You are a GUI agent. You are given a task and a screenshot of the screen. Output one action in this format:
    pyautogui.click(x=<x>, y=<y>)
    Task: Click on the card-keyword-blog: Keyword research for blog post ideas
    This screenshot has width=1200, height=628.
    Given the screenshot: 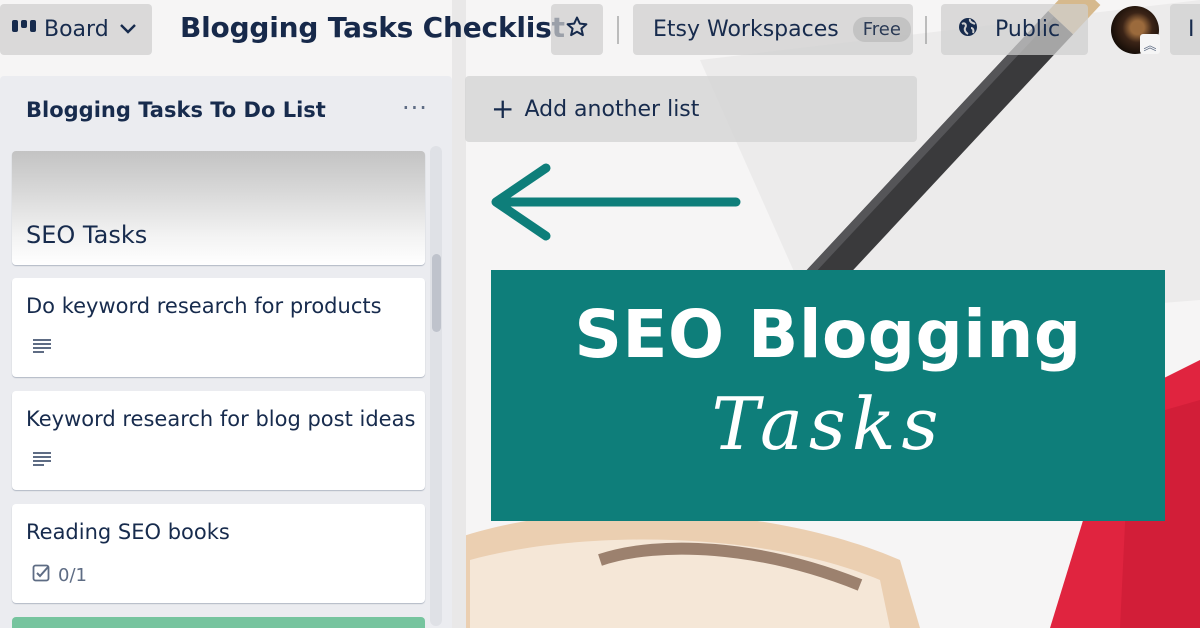 What is the action you would take?
    pyautogui.click(x=218, y=440)
    